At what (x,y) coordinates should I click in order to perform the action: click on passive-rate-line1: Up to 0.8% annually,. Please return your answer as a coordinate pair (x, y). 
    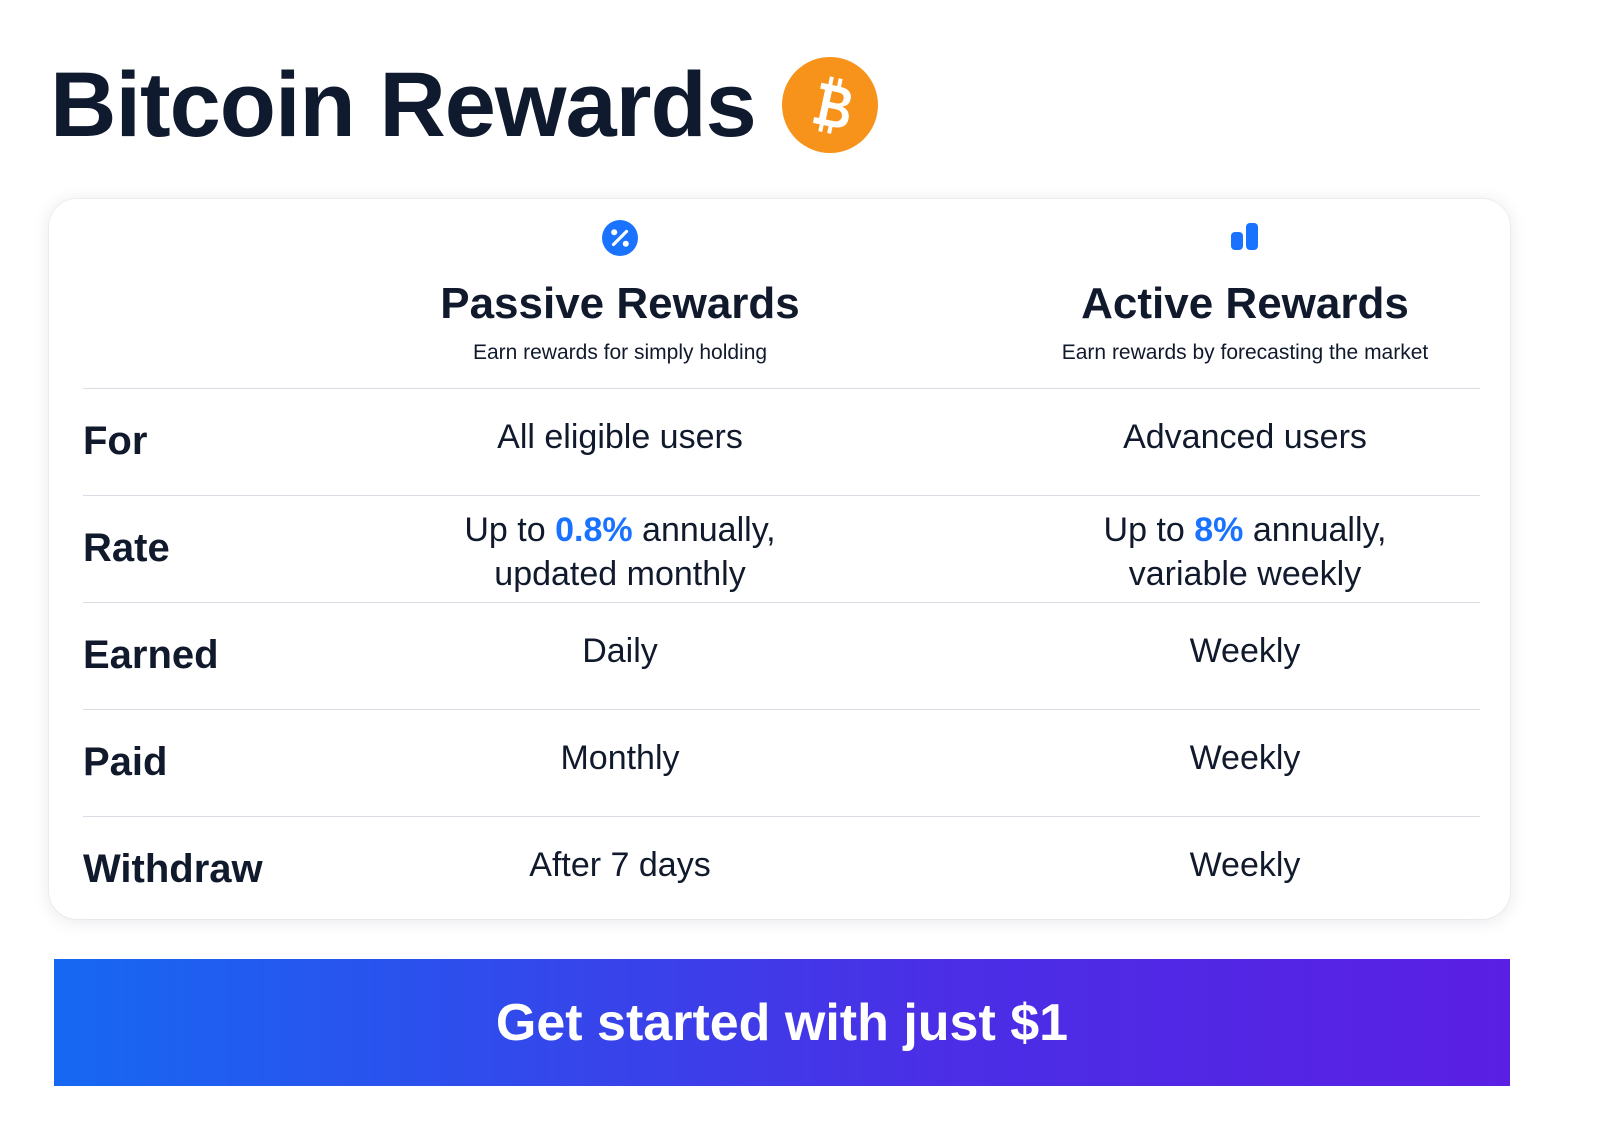
    Looking at the image, I should click on (620, 530).